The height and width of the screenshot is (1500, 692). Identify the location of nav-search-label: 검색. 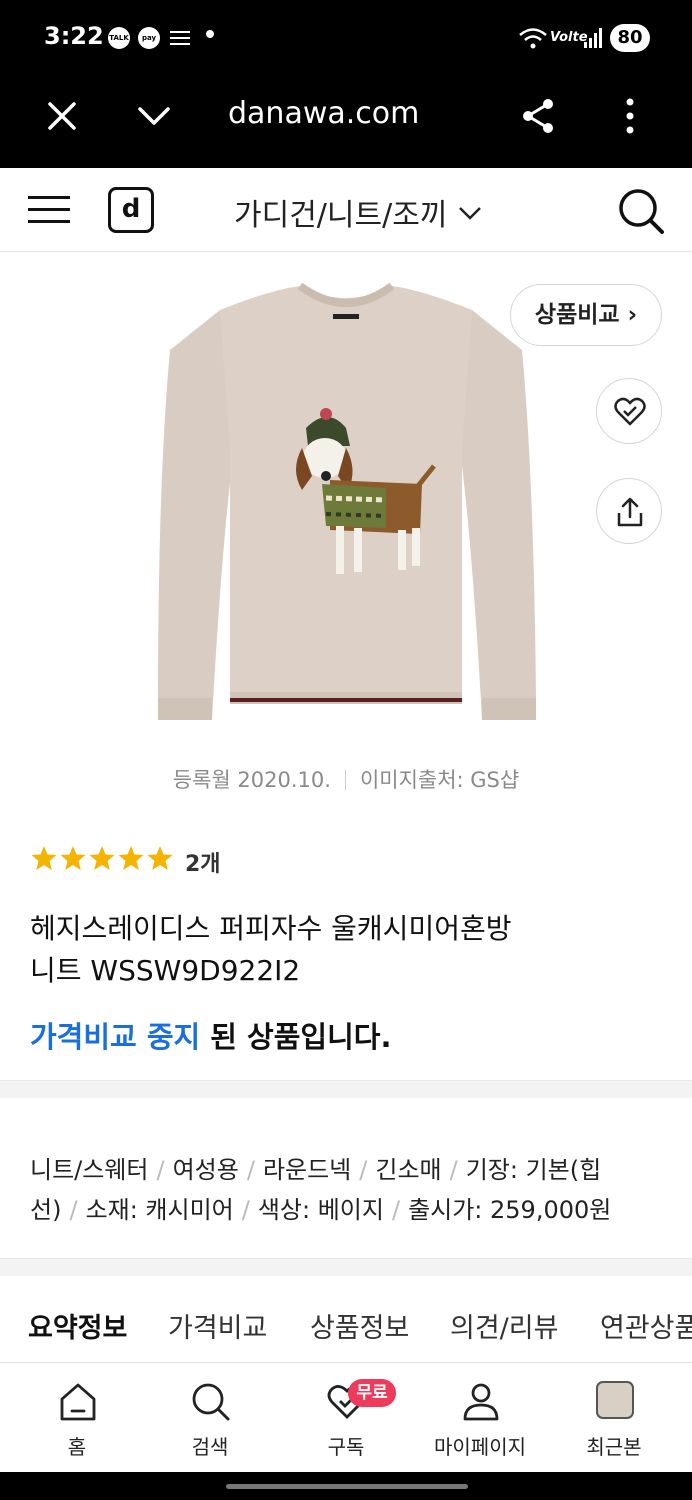
(210, 1447).